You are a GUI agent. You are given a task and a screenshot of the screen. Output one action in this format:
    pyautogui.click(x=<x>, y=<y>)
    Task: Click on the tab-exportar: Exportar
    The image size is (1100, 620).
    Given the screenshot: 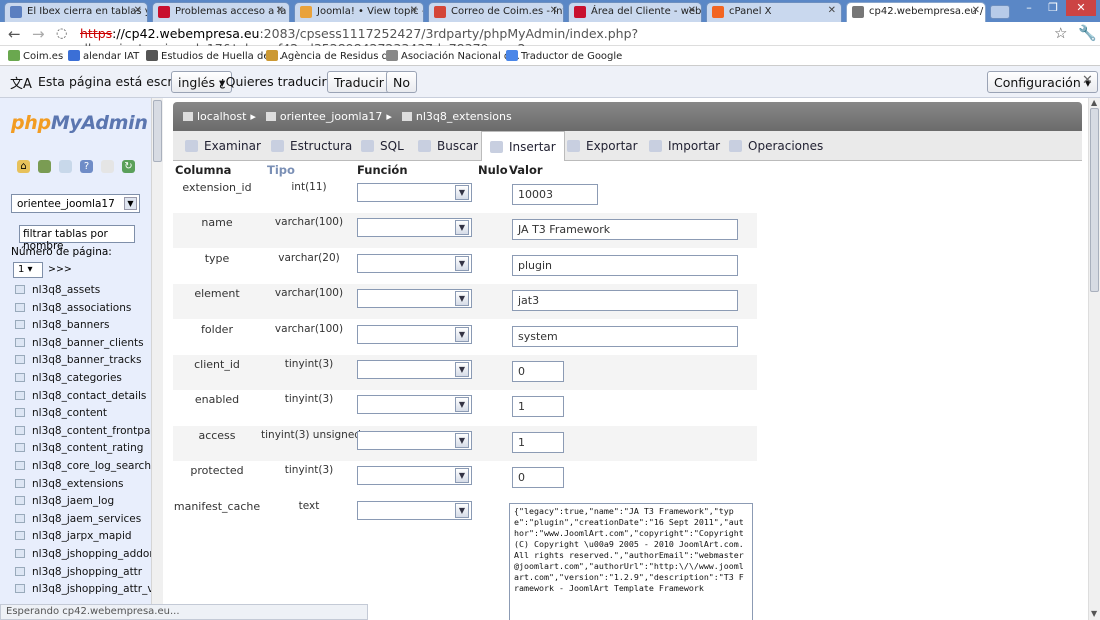 What is the action you would take?
    pyautogui.click(x=602, y=146)
    